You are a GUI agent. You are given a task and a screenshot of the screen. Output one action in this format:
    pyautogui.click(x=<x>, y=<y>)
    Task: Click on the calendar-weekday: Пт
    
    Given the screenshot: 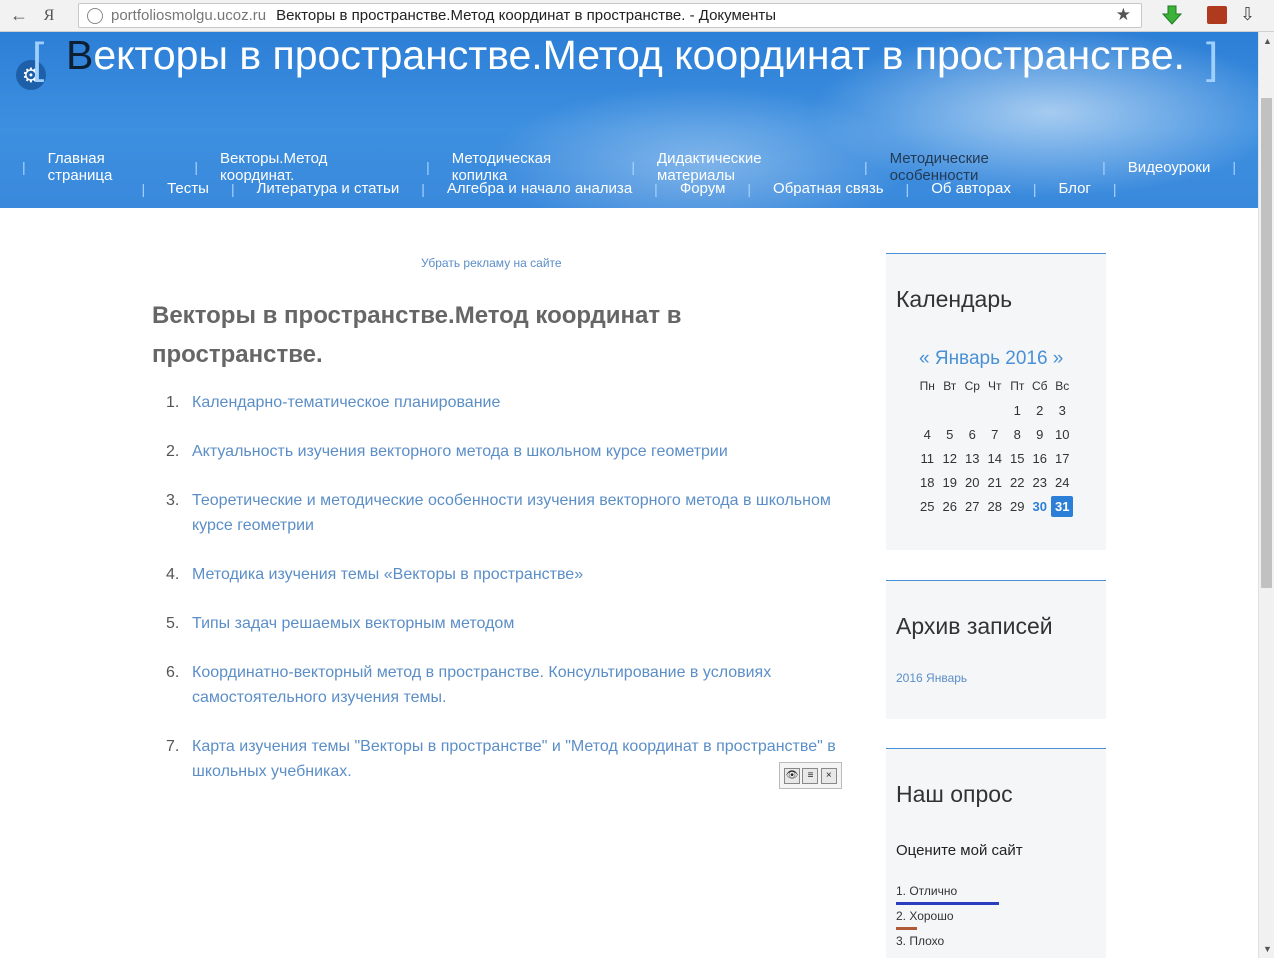 What is the action you would take?
    pyautogui.click(x=1017, y=386)
    